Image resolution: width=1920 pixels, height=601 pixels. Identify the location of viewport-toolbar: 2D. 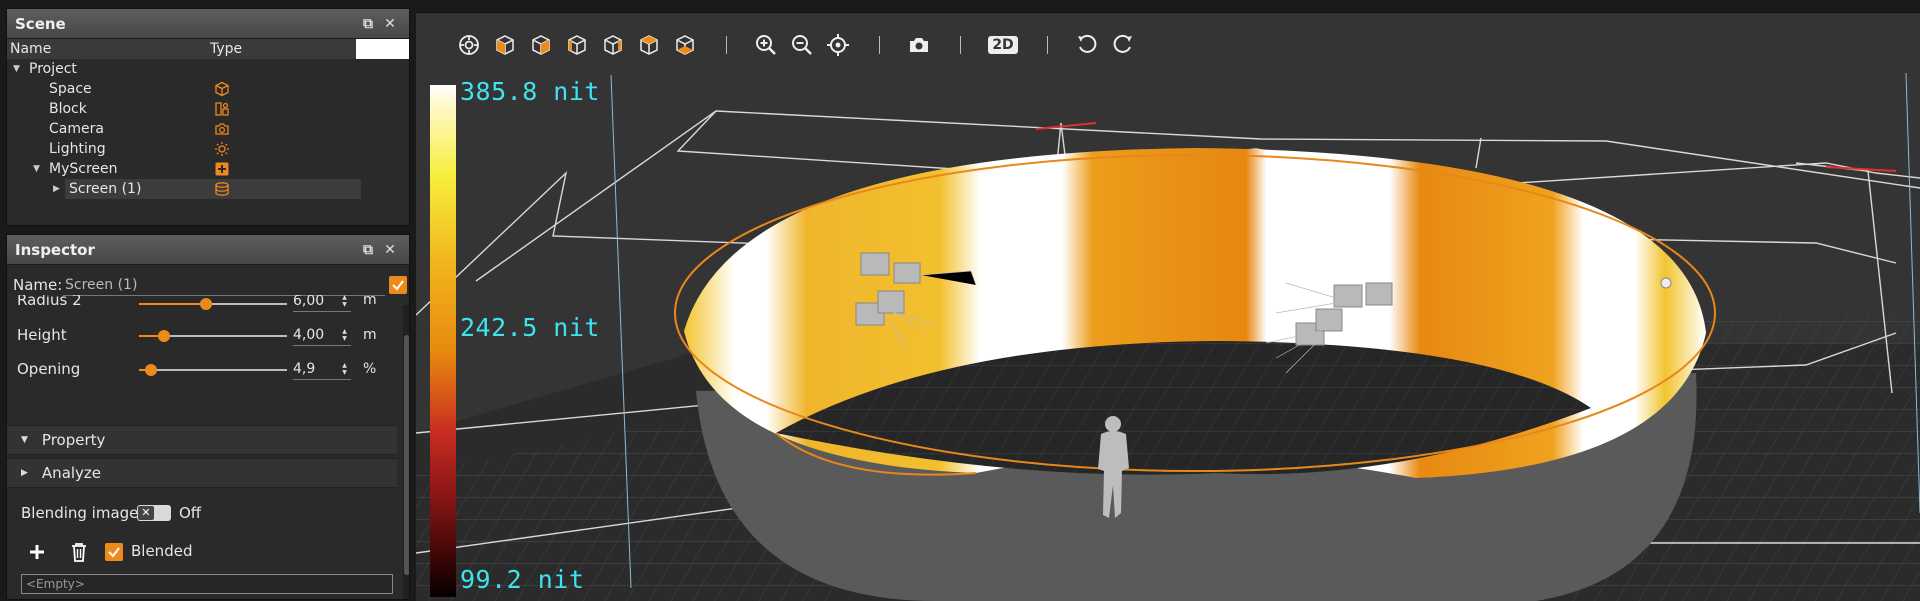
(801, 45).